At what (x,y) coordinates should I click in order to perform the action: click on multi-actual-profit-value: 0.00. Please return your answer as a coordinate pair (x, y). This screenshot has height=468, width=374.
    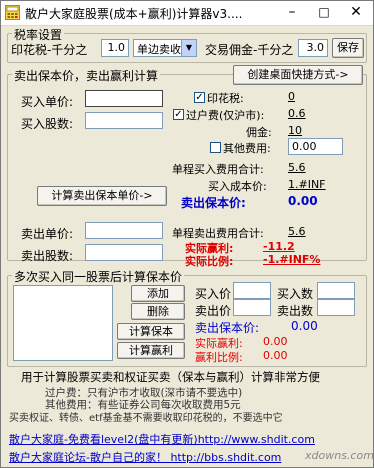
    Looking at the image, I should click on (275, 341).